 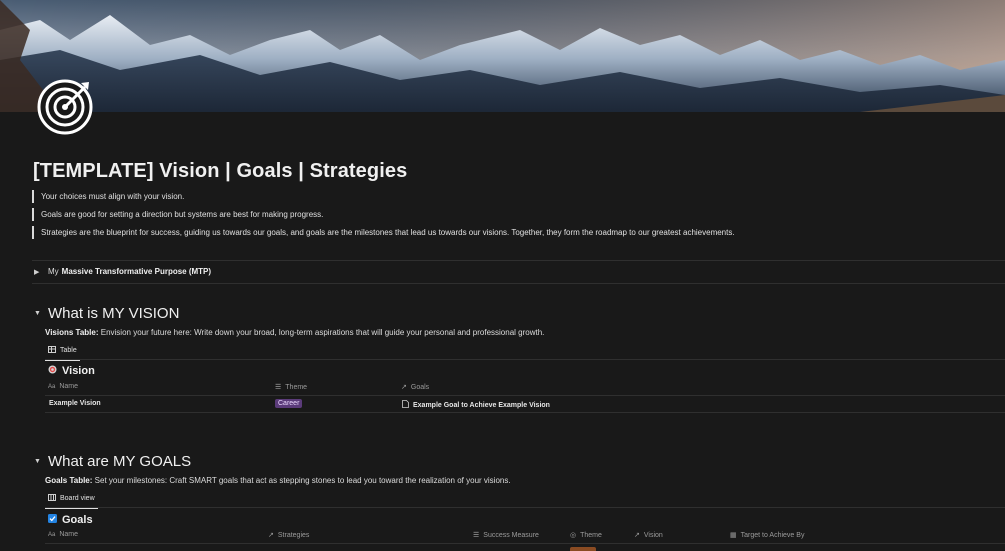 I want to click on theme-tag, so click(x=583, y=549).